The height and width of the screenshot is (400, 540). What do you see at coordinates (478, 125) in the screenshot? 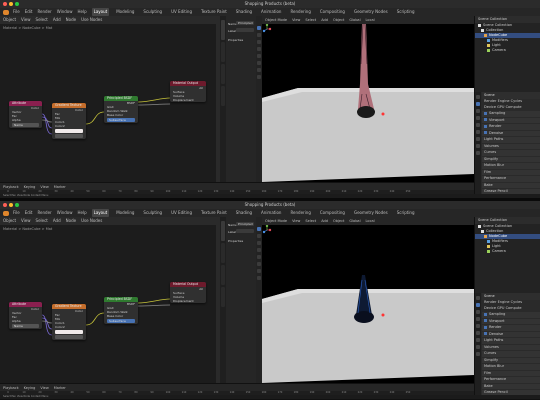
I see `scene-tab-icon` at bounding box center [478, 125].